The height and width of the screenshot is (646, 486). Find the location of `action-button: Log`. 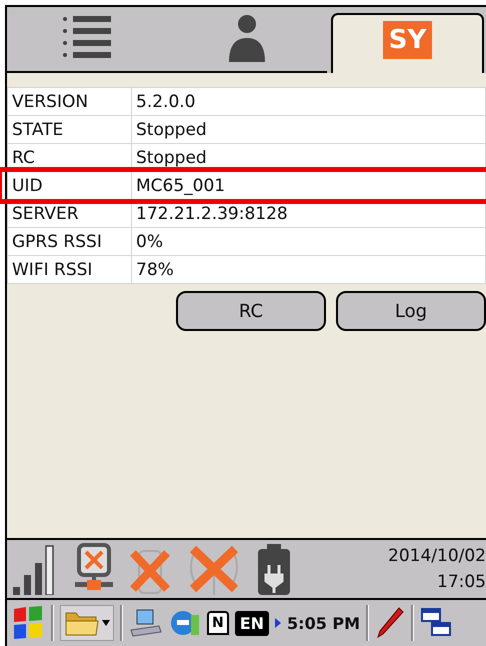

action-button: Log is located at coordinates (411, 311).